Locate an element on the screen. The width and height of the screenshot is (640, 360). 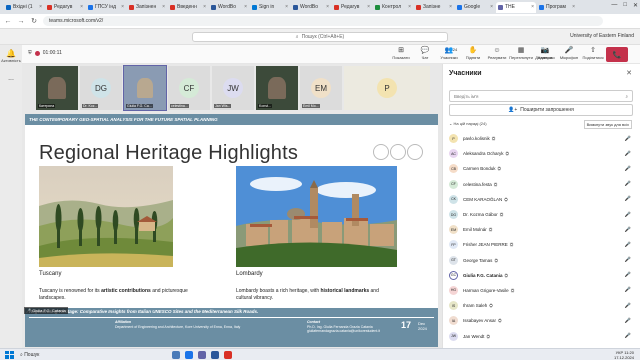
participant-tile: P is located at coordinates (387, 88).